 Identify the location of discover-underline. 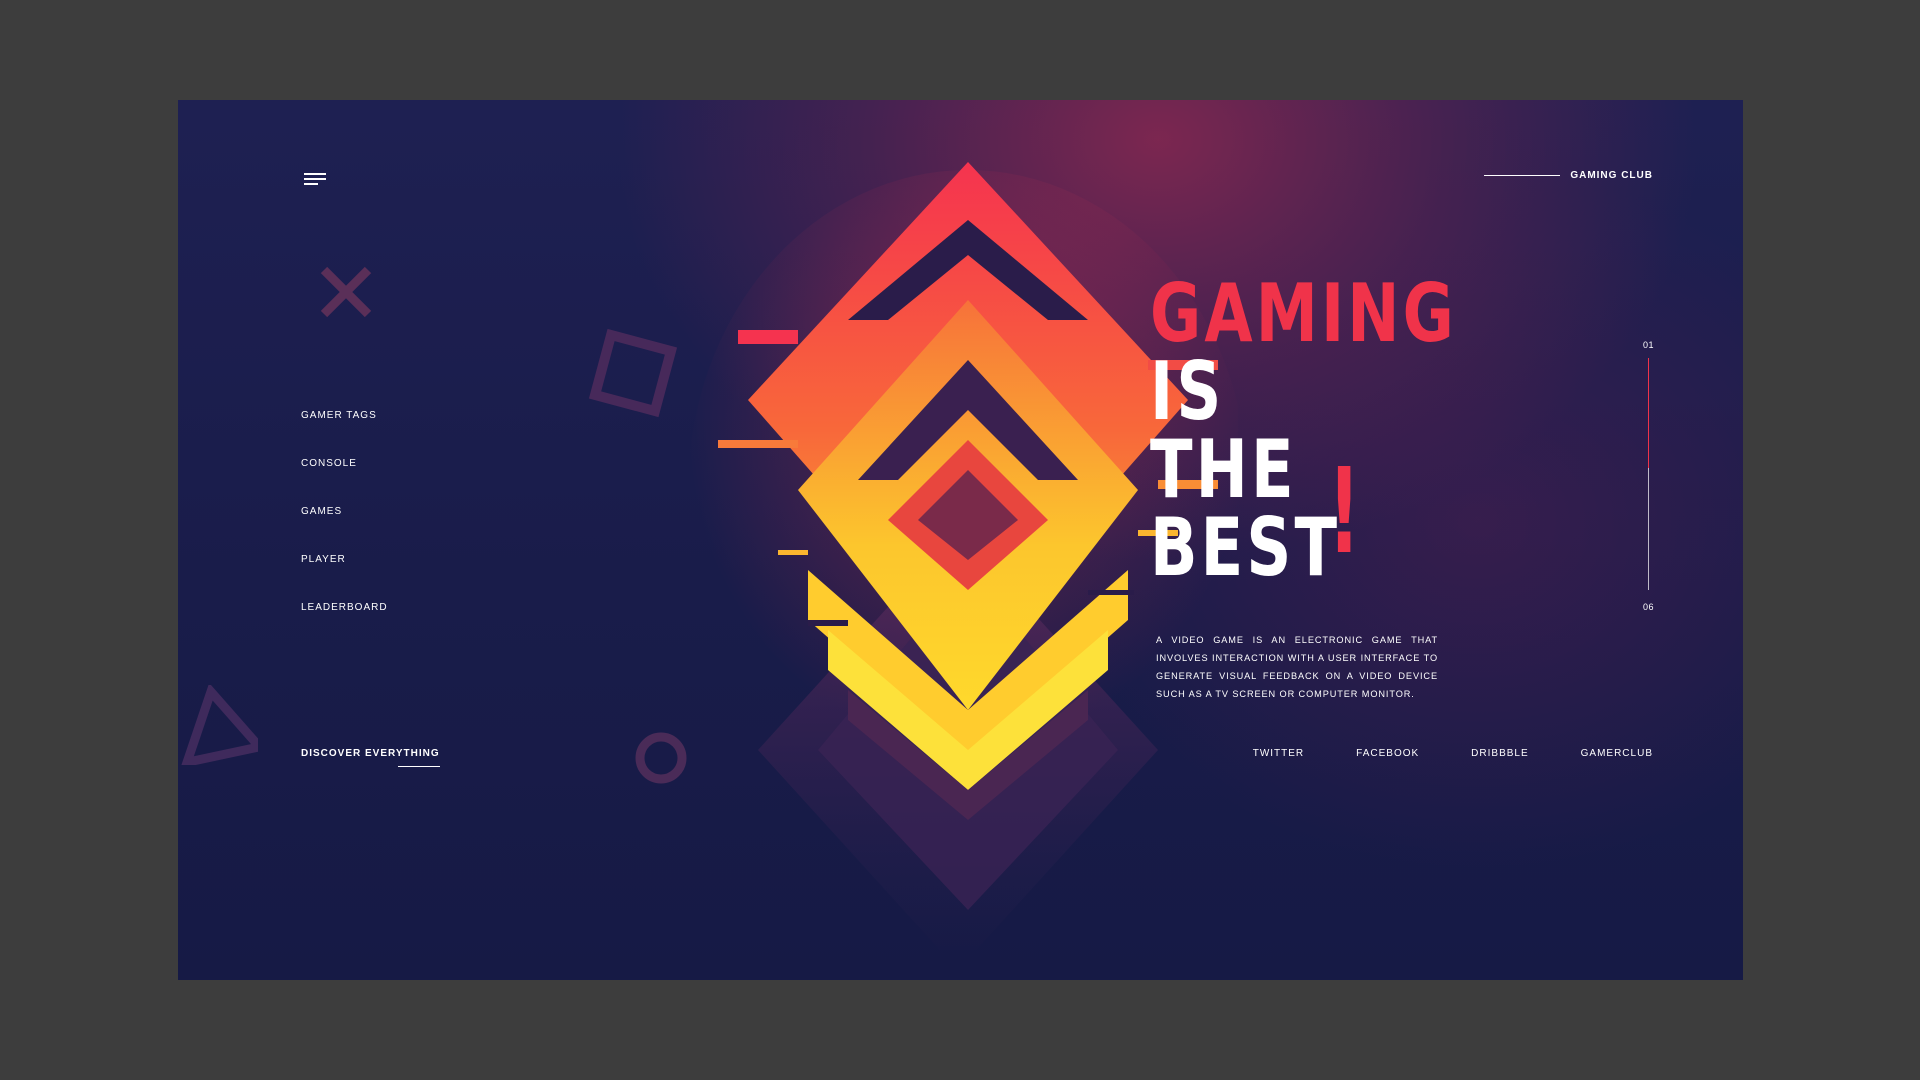
(418, 766).